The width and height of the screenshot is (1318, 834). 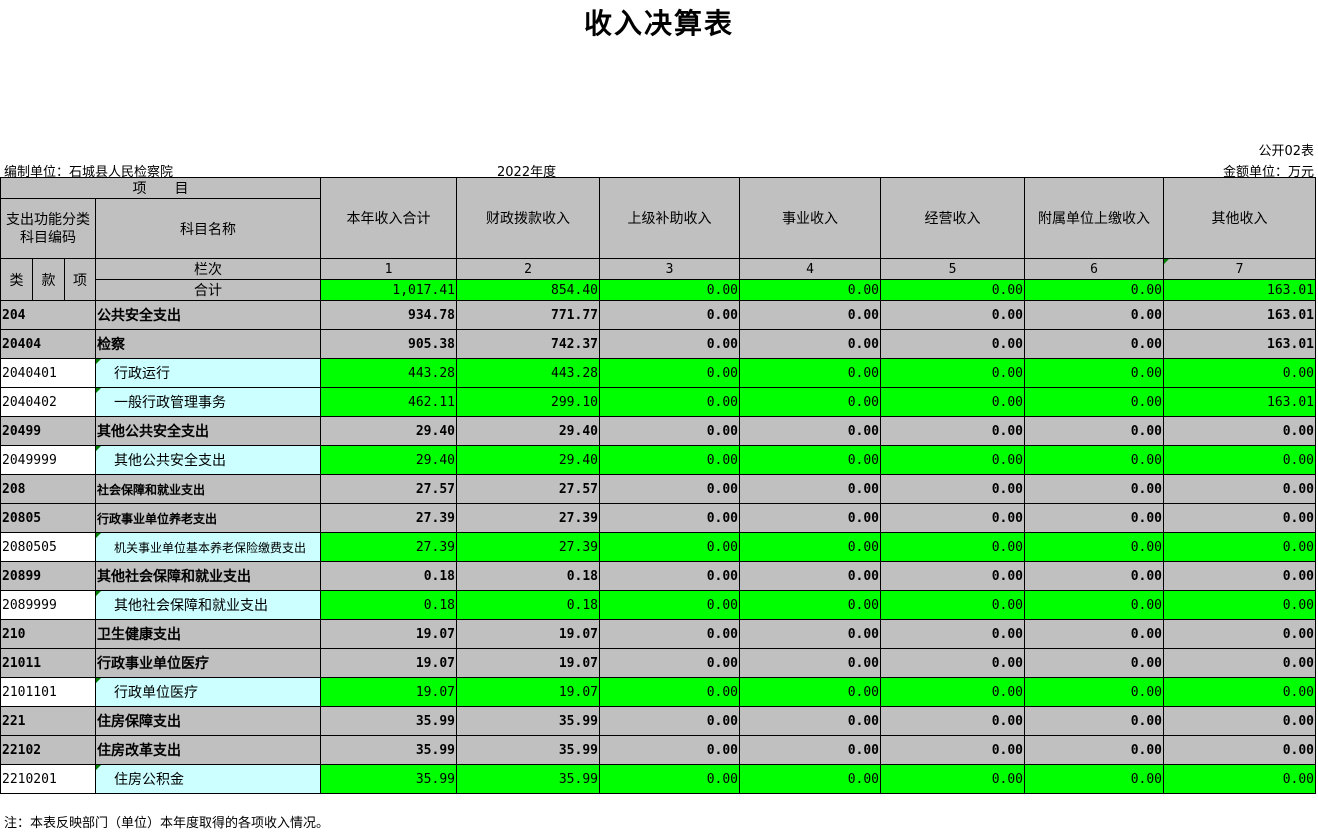 What do you see at coordinates (48, 489) in the screenshot?
I see `row-code: 208` at bounding box center [48, 489].